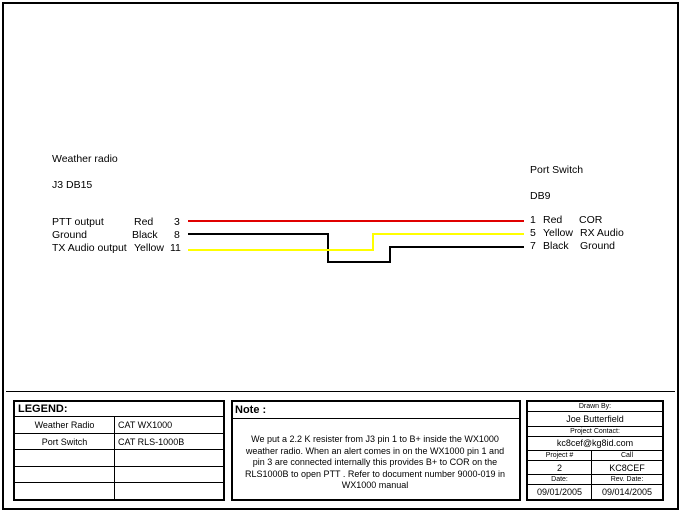 The width and height of the screenshot is (681, 512). What do you see at coordinates (559, 480) in the screenshot?
I see `date-label: Date:` at bounding box center [559, 480].